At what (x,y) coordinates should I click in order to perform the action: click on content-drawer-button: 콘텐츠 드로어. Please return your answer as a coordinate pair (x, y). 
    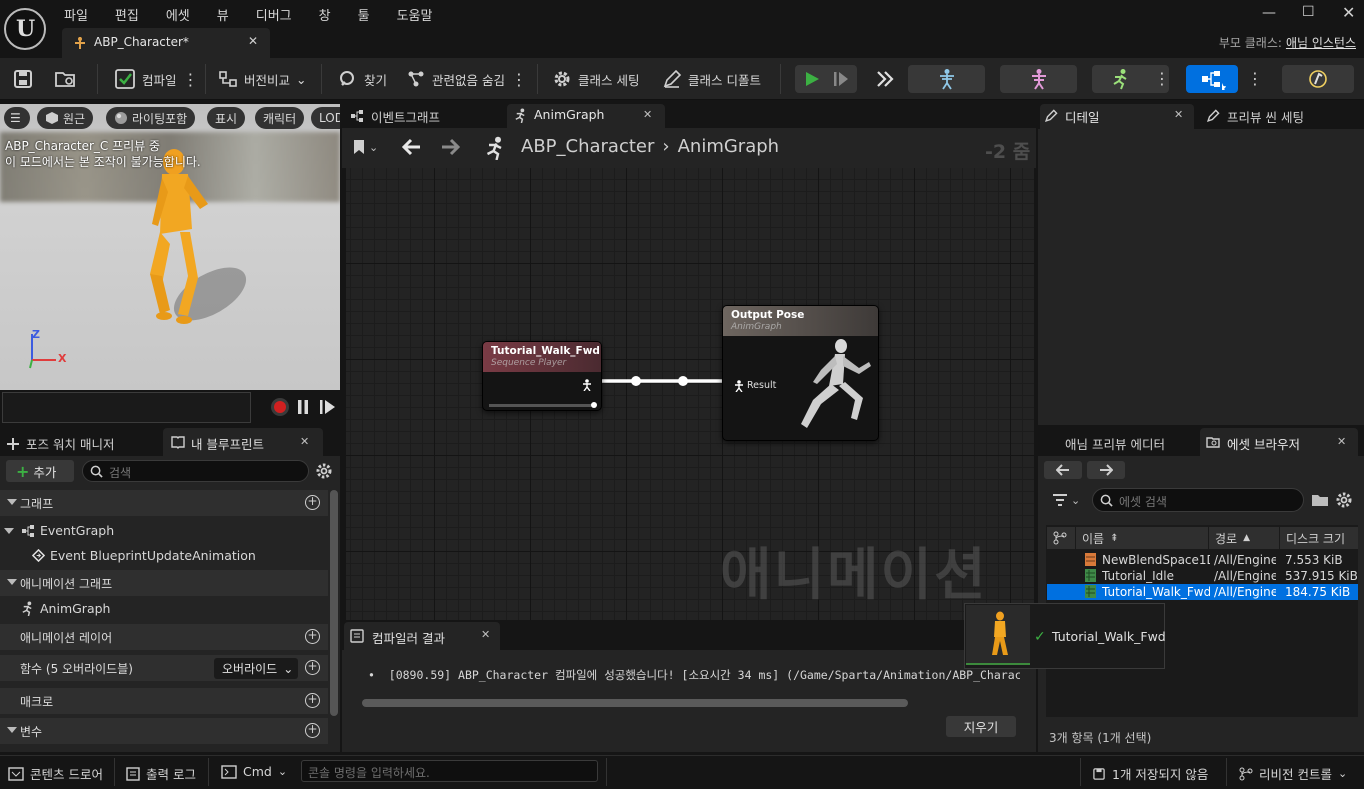
    Looking at the image, I should click on (55, 773).